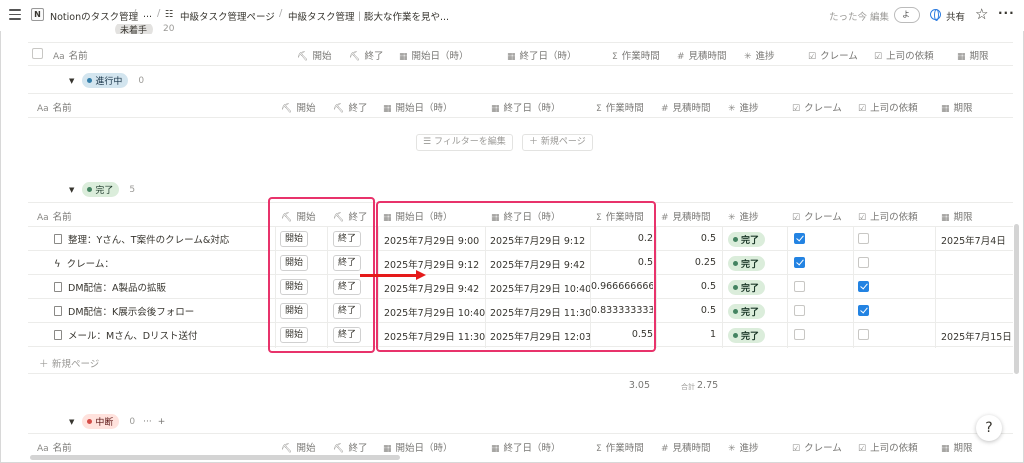 The height and width of the screenshot is (463, 1024). I want to click on edit-filter-button: ☰ フィルターを編集, so click(464, 142).